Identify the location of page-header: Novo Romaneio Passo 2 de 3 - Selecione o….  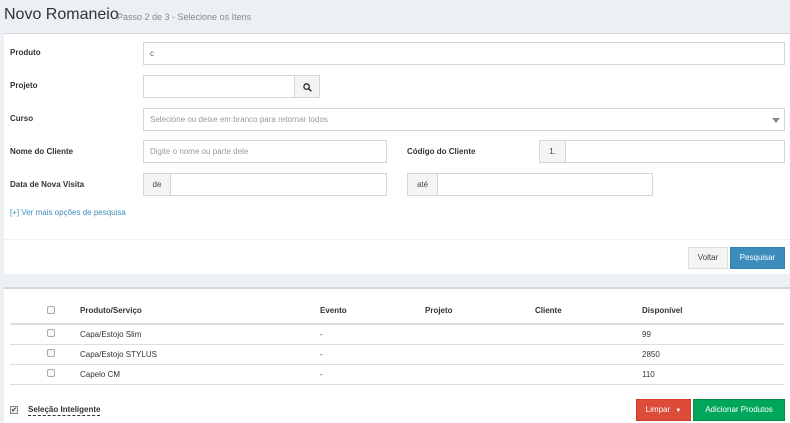
(395, 16).